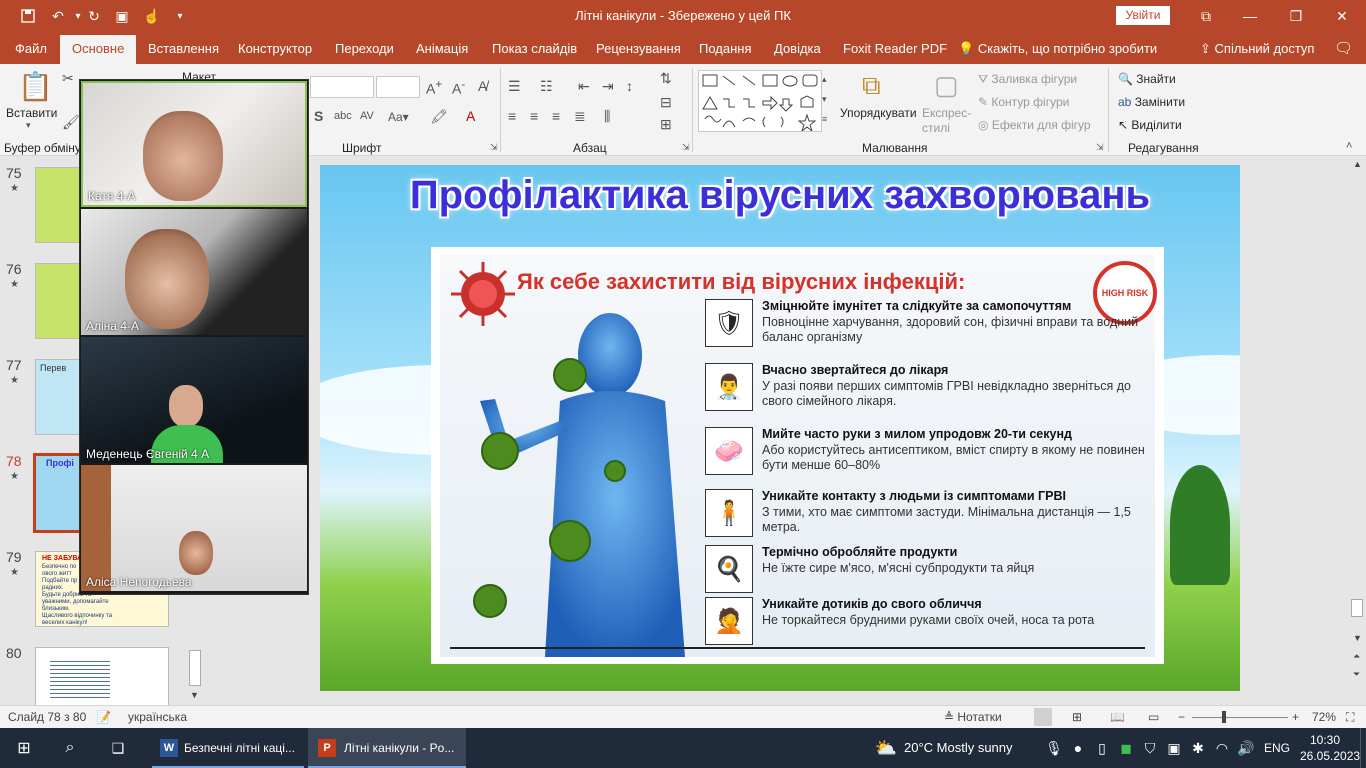  Describe the element at coordinates (1153, 717) in the screenshot. I see `slideshow-view-icon: ▭` at that location.